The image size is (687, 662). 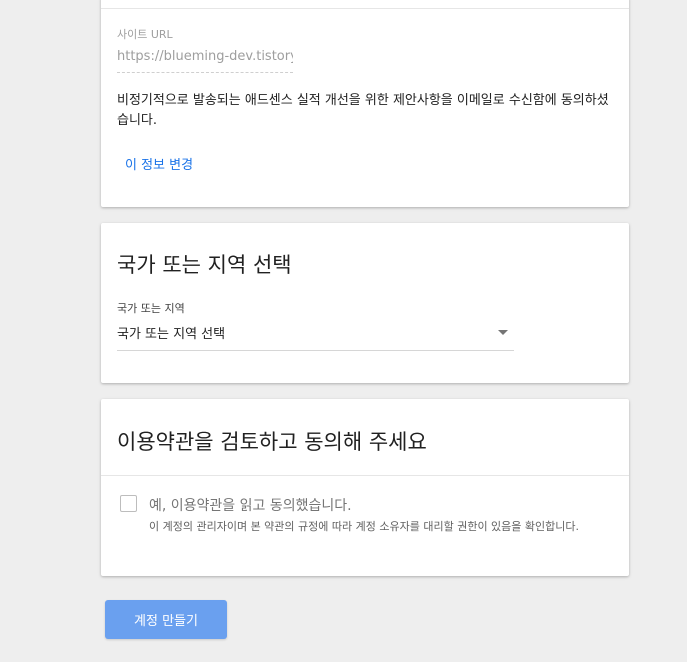 What do you see at coordinates (166, 619) in the screenshot?
I see `create-account-button: 계정 만들기` at bounding box center [166, 619].